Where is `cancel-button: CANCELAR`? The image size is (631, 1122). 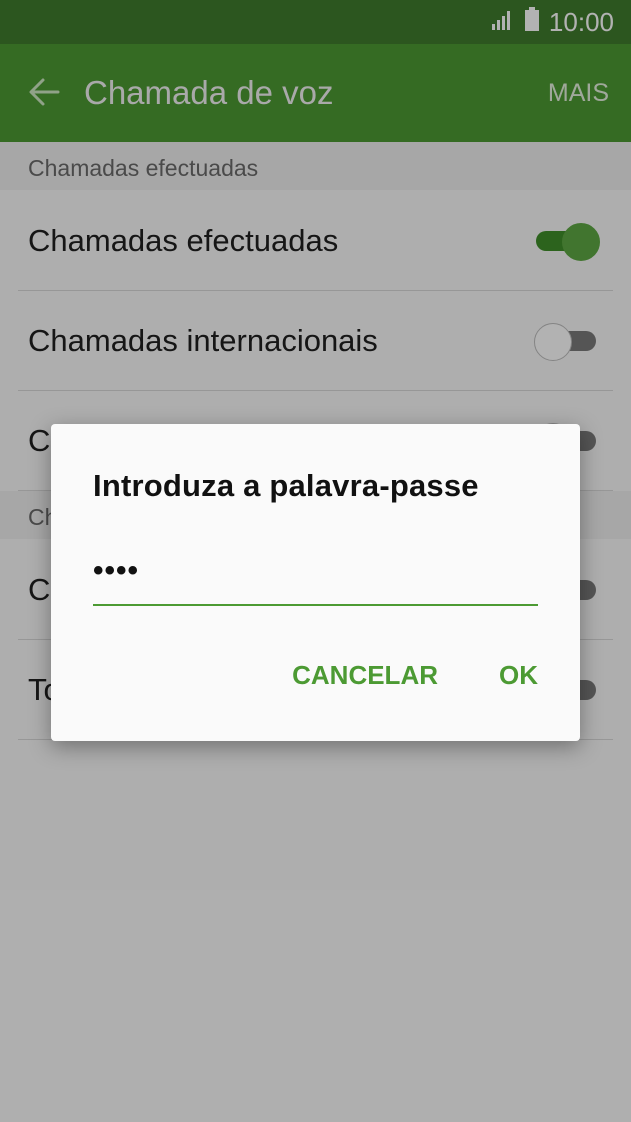 cancel-button: CANCELAR is located at coordinates (365, 675).